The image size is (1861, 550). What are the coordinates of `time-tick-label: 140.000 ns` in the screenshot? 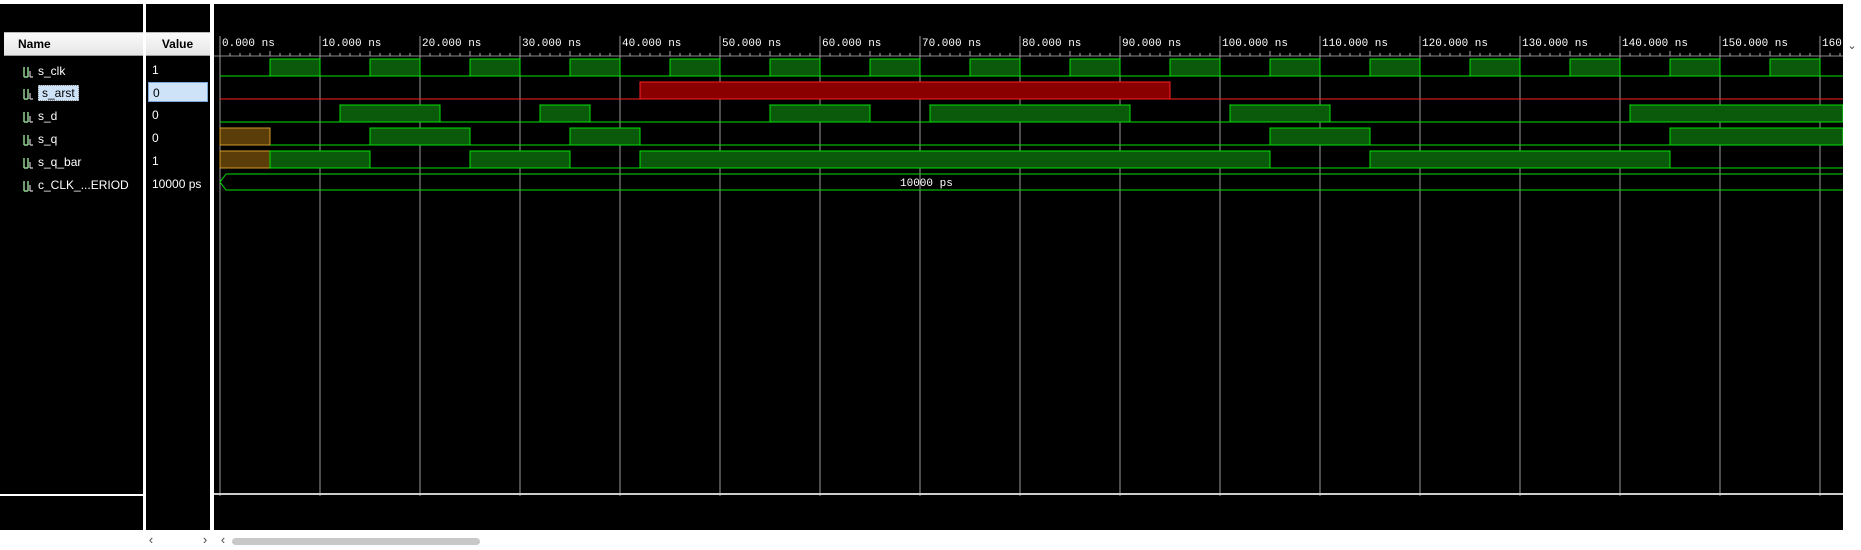 It's located at (1655, 44).